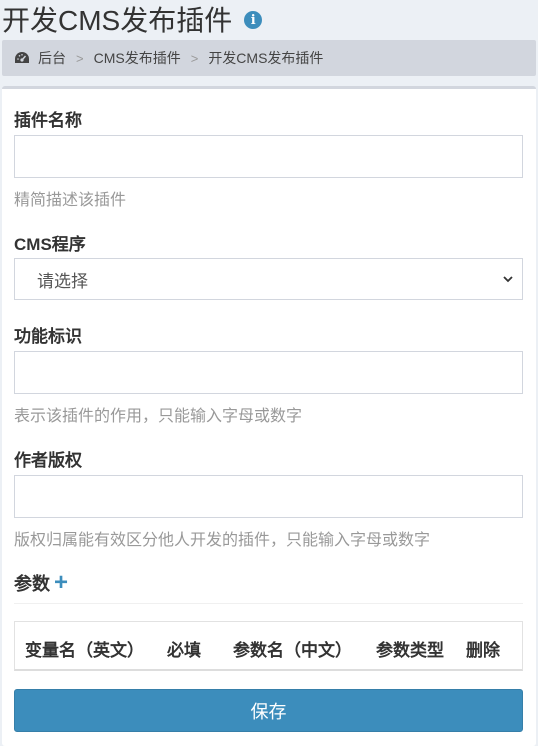  What do you see at coordinates (410, 650) in the screenshot?
I see `column-header-param-type: 参数类型` at bounding box center [410, 650].